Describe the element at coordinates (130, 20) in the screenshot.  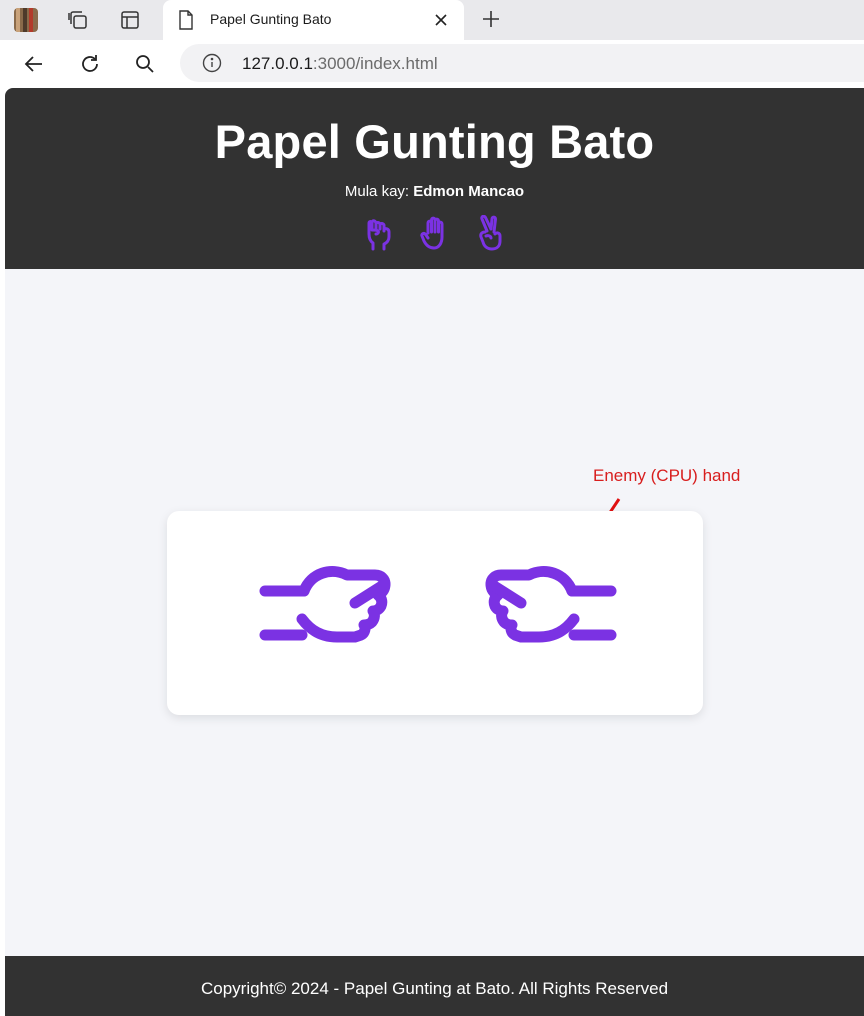
I see `vertical-tabs-icon` at that location.